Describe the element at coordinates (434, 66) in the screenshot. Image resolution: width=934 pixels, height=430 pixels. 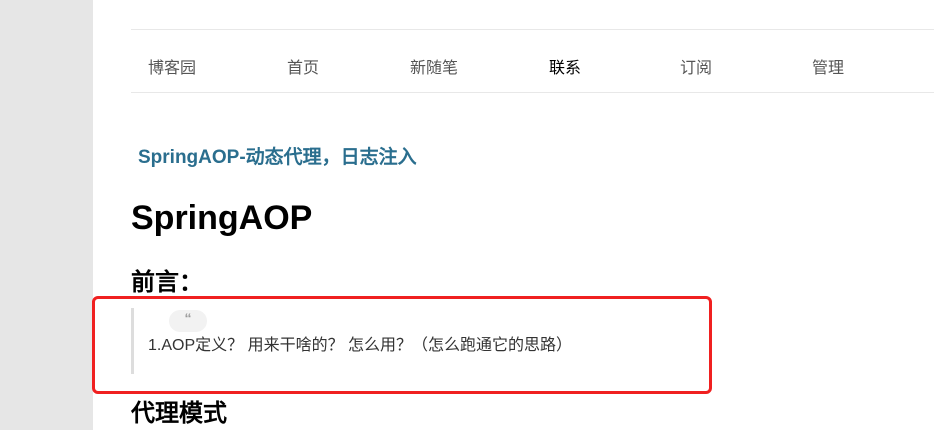
I see `nav-new-post-link: 新随笔` at that location.